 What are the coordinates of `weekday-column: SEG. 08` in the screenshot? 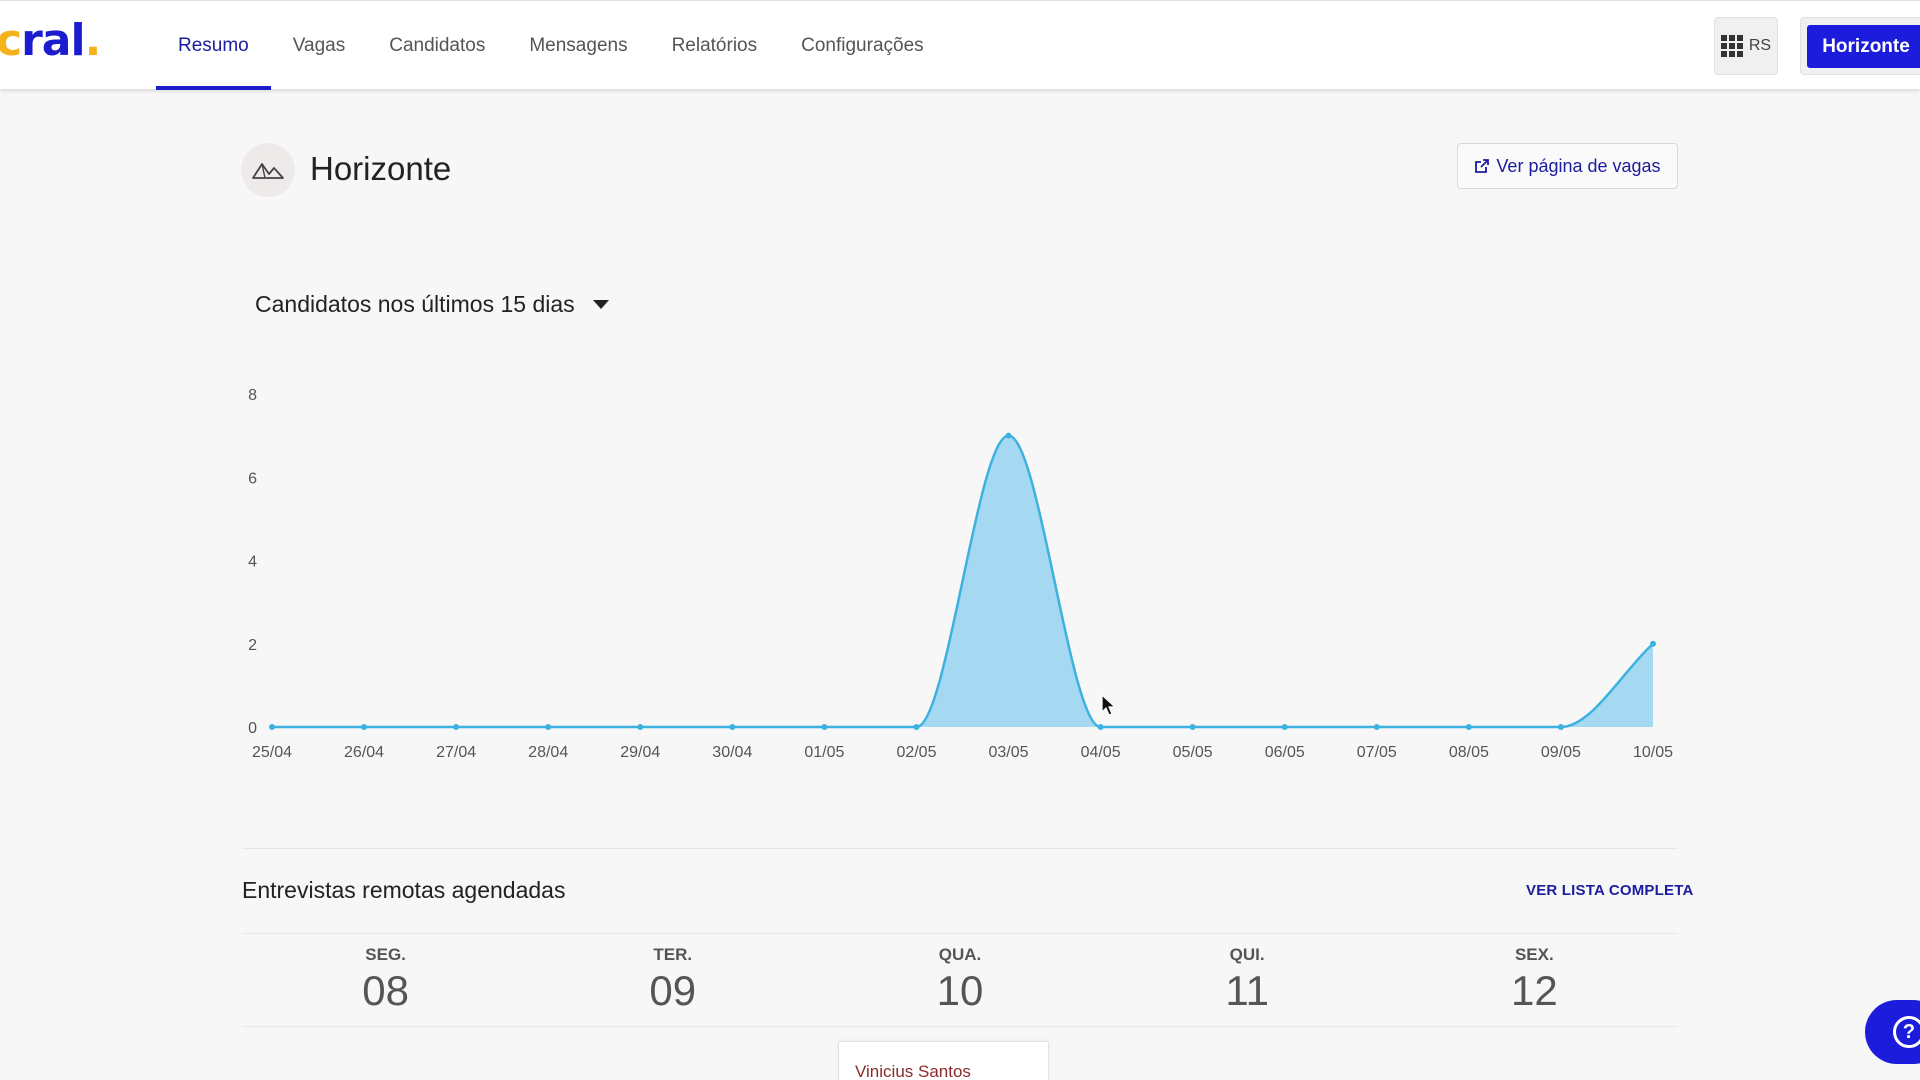 It's located at (385, 980).